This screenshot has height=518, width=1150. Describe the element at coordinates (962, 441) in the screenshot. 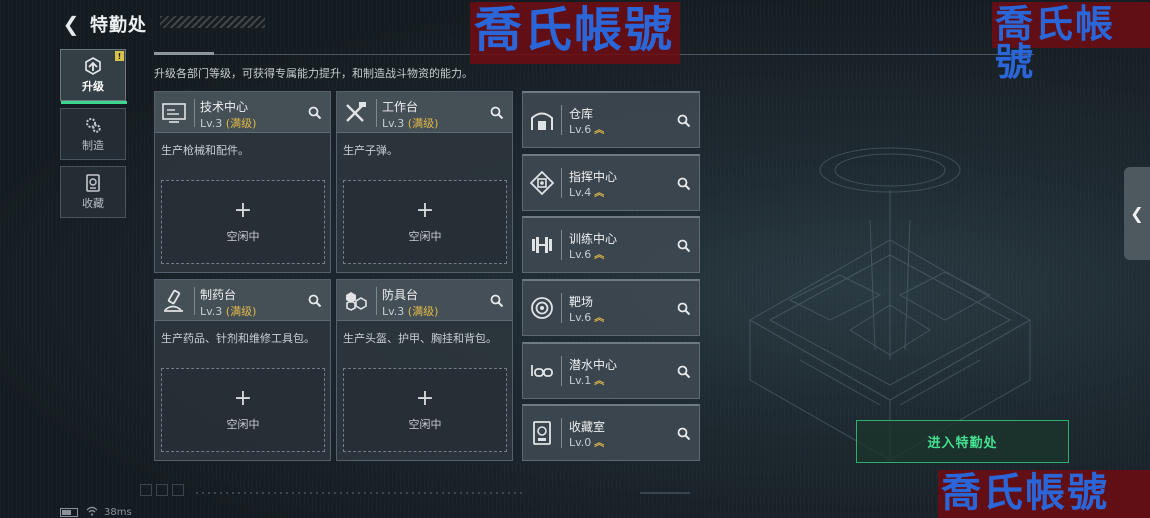

I see `enter-special-ops-button: 进入特勤处` at that location.